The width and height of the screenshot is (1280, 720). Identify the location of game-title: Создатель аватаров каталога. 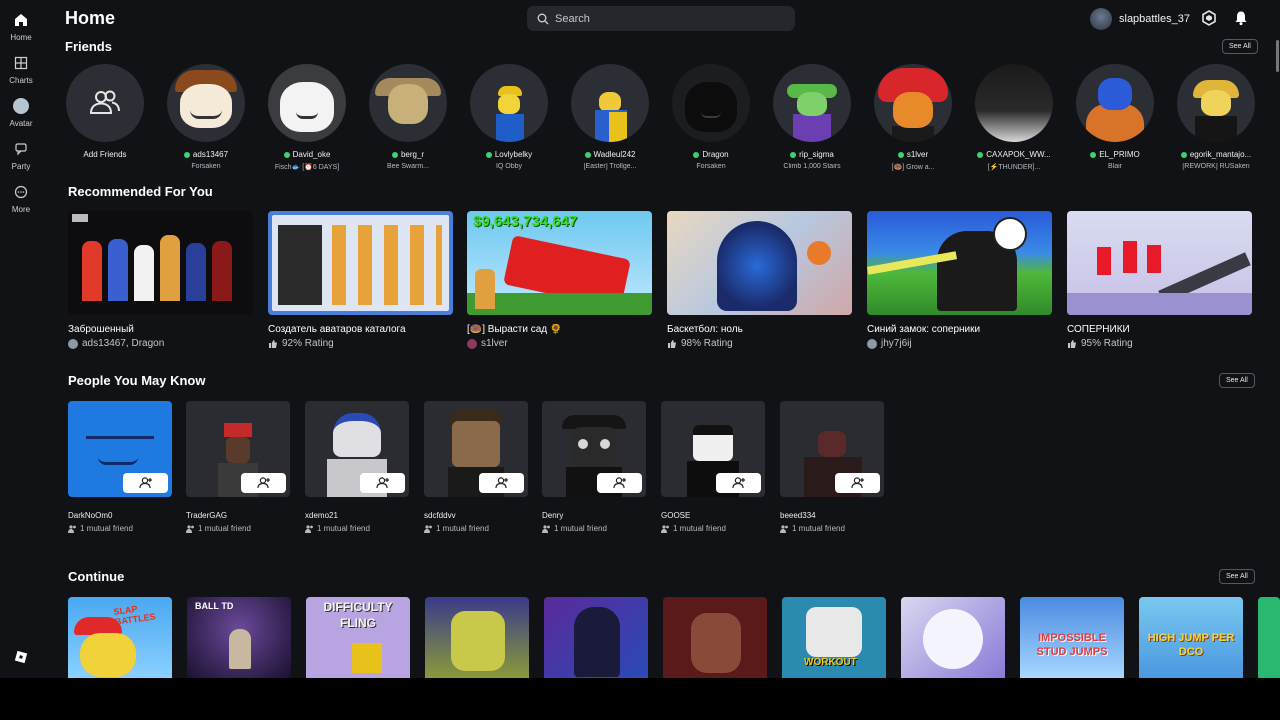
(337, 329).